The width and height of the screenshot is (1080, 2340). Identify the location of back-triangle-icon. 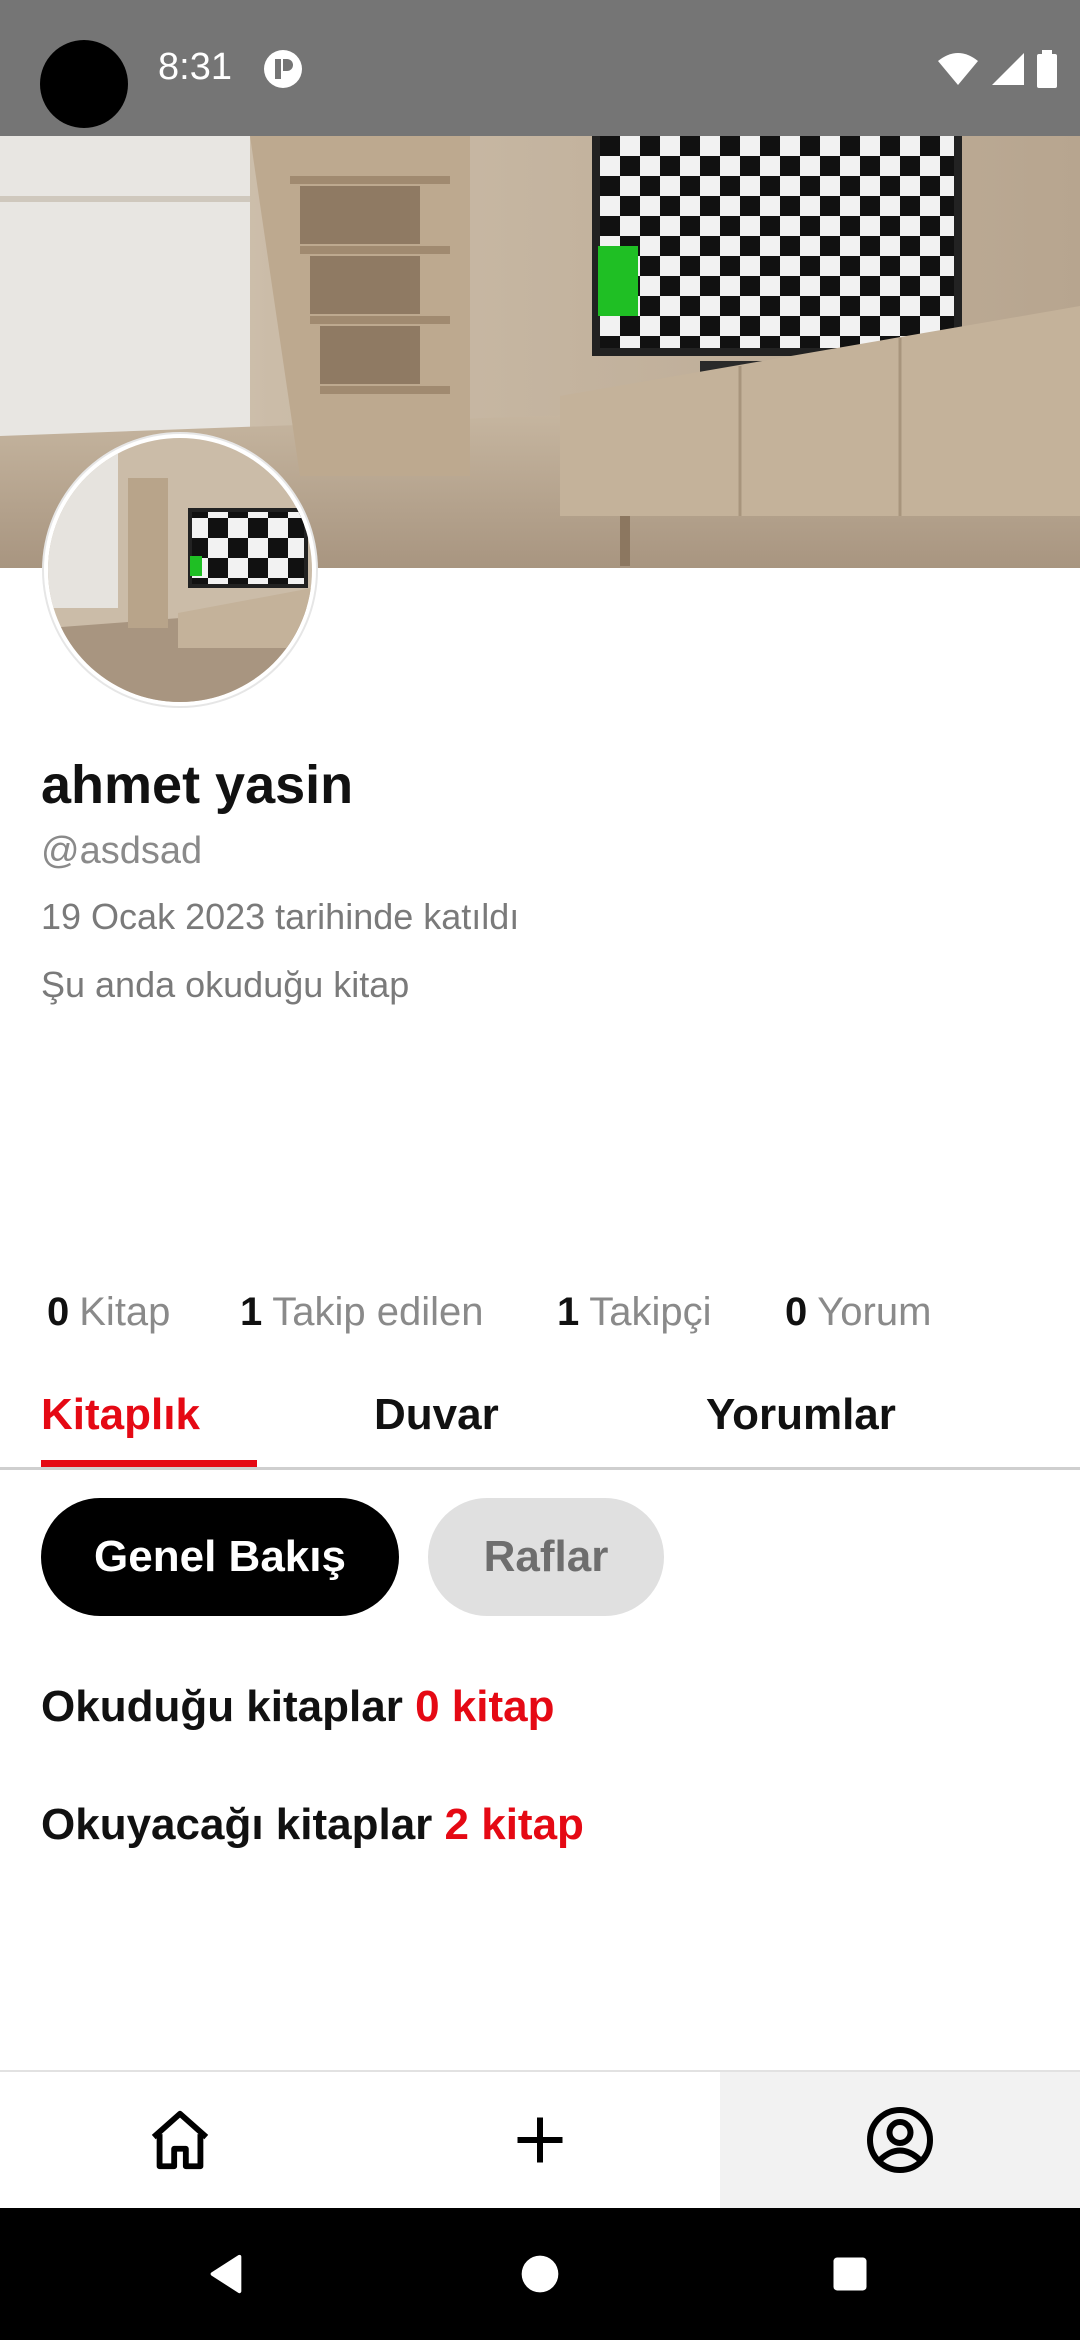
(226, 2274).